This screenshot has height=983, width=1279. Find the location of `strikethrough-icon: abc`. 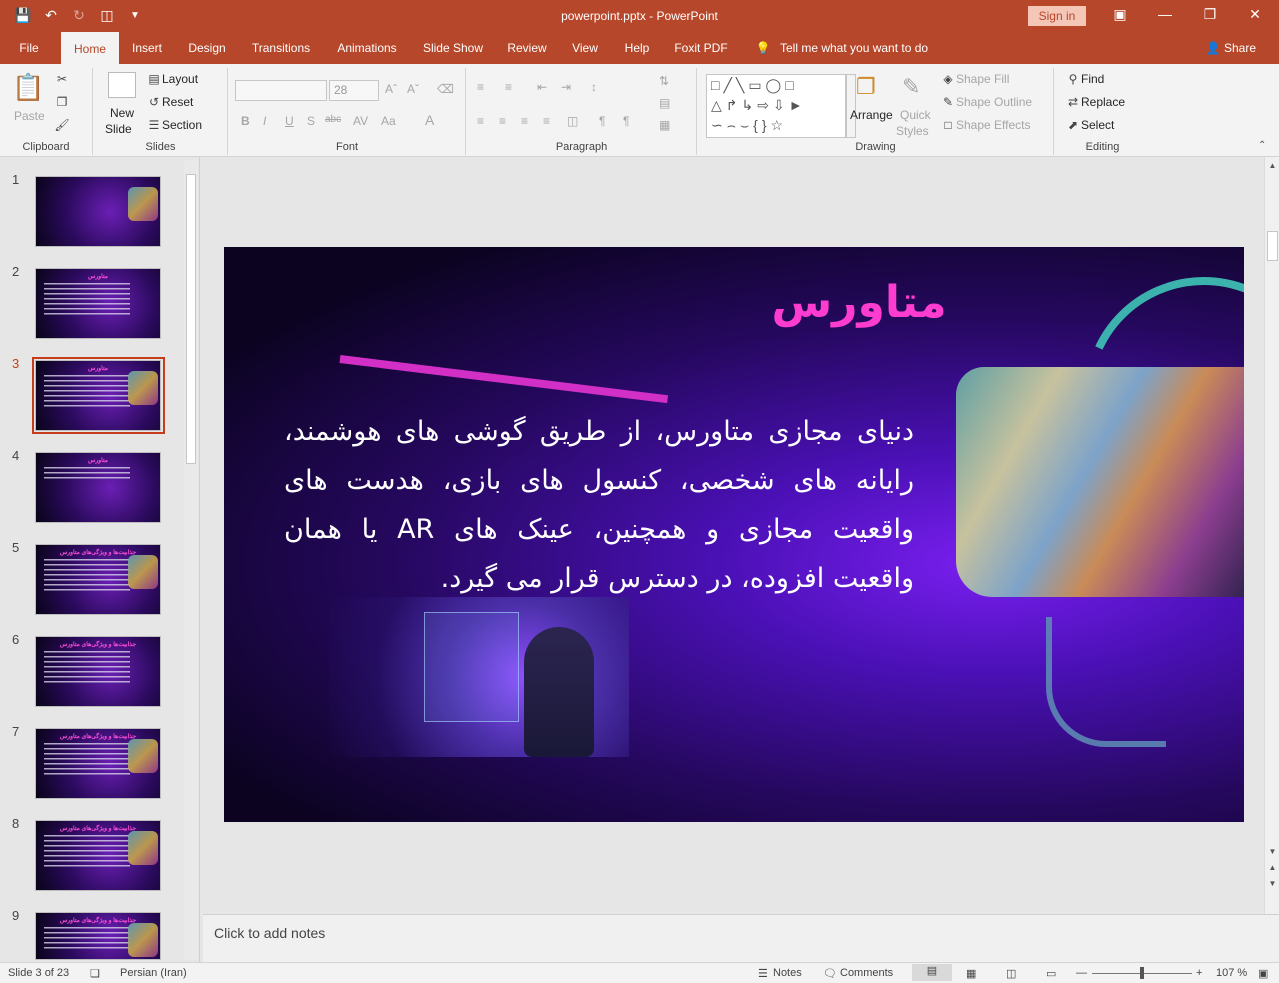

strikethrough-icon: abc is located at coordinates (333, 119).